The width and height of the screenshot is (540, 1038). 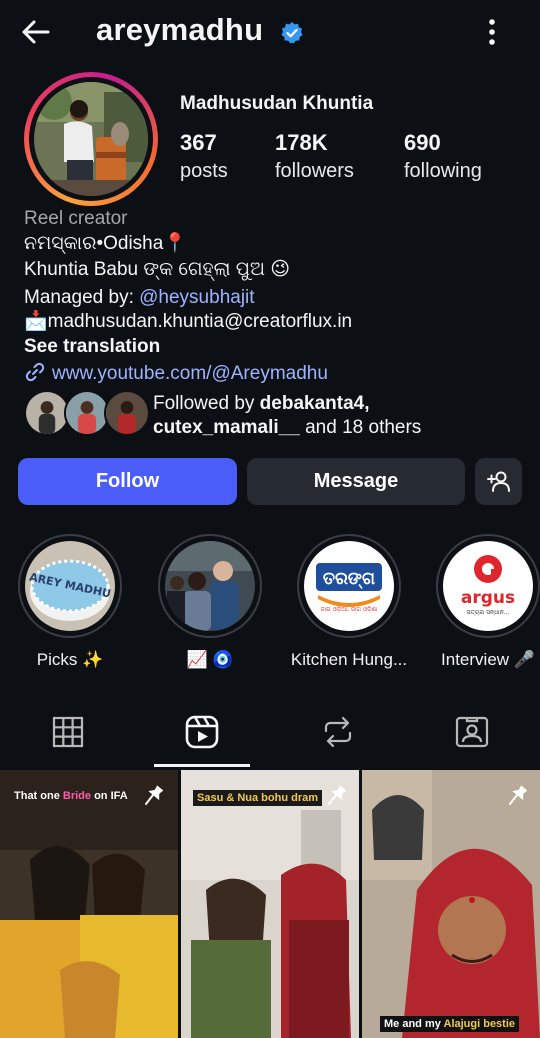 I want to click on argus-brand: argus, so click(x=488, y=598).